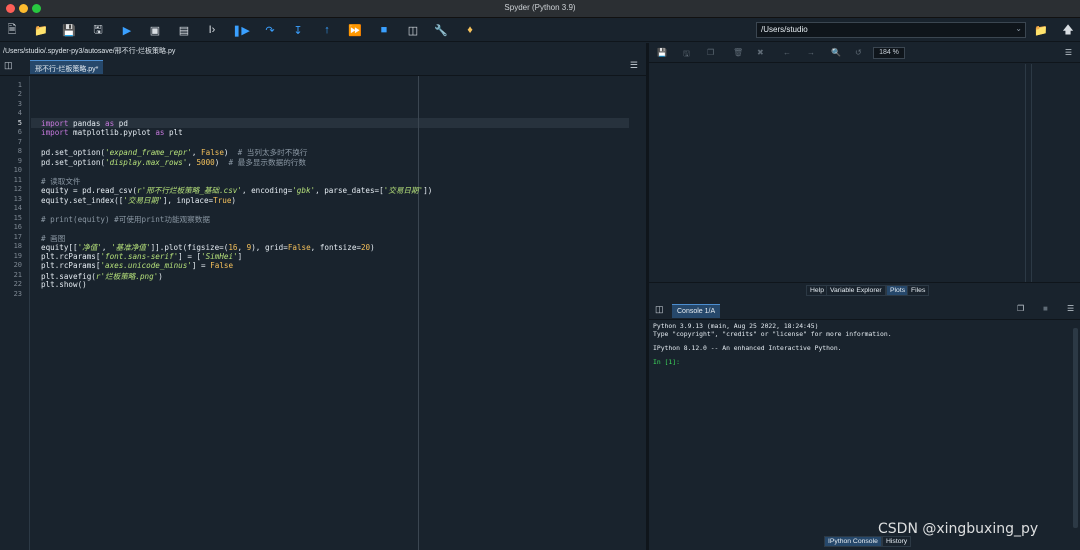 This screenshot has height=550, width=1080. What do you see at coordinates (190, 256) in the screenshot?
I see `code-token: ] = [` at bounding box center [190, 256].